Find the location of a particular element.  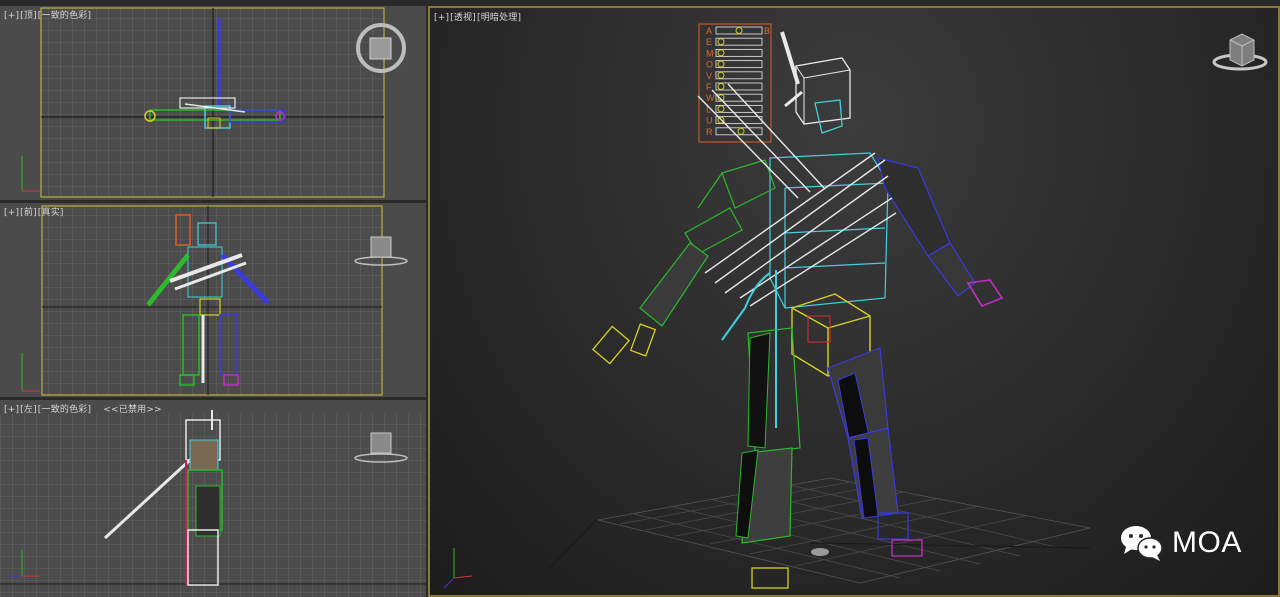

viewport-left: [+][左][一致的色彩] <<已禁用>> is located at coordinates (213, 498).